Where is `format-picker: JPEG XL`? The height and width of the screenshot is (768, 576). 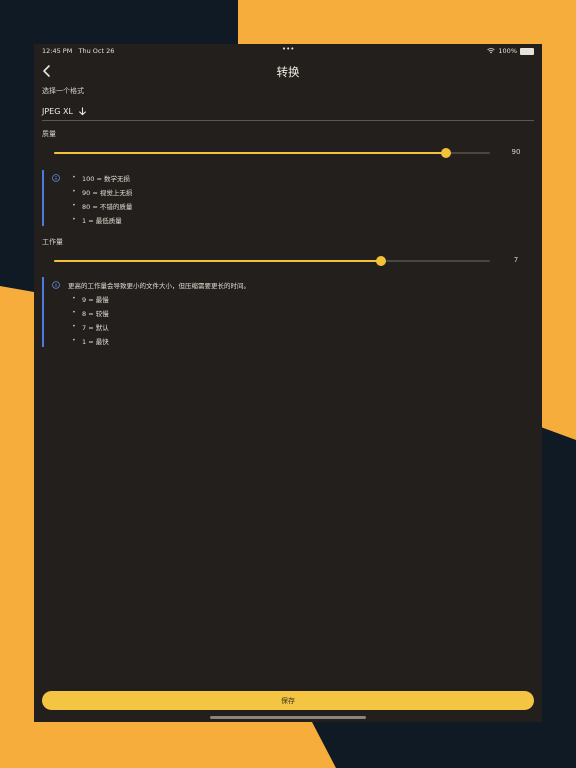 format-picker: JPEG XL is located at coordinates (288, 113).